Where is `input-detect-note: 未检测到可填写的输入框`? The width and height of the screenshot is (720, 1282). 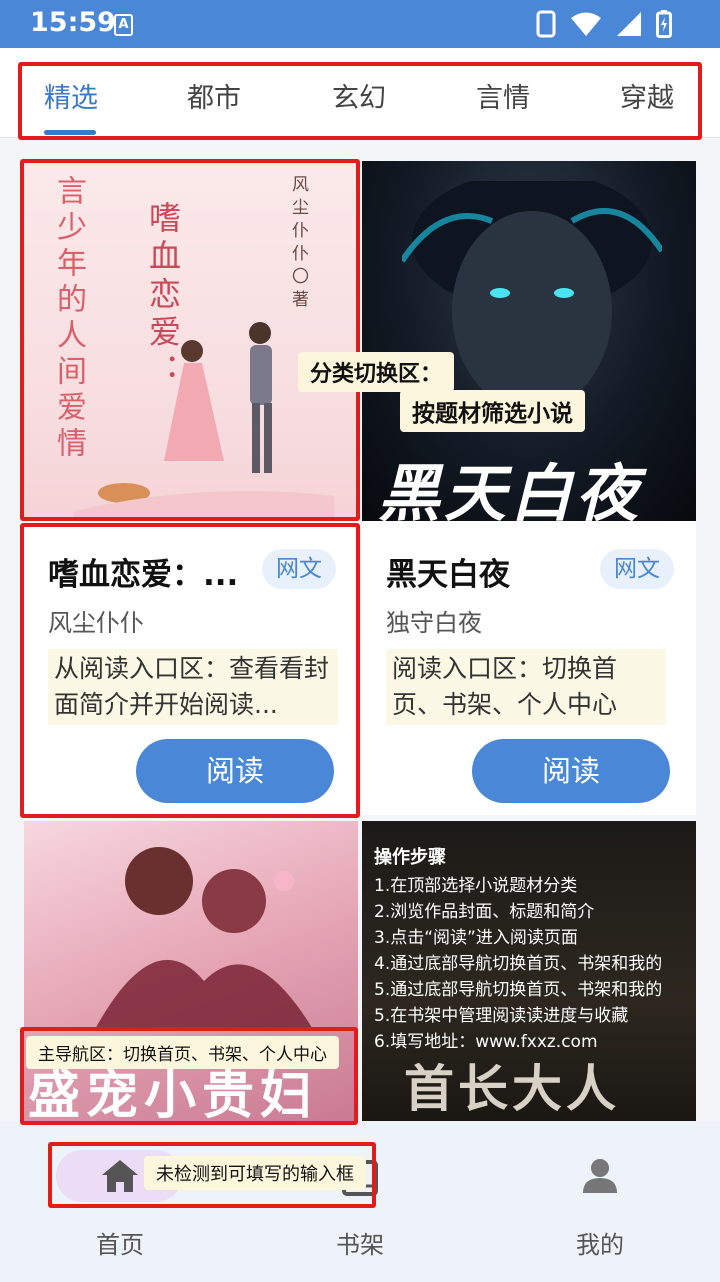 input-detect-note: 未检测到可填写的输入框 is located at coordinates (255, 1173).